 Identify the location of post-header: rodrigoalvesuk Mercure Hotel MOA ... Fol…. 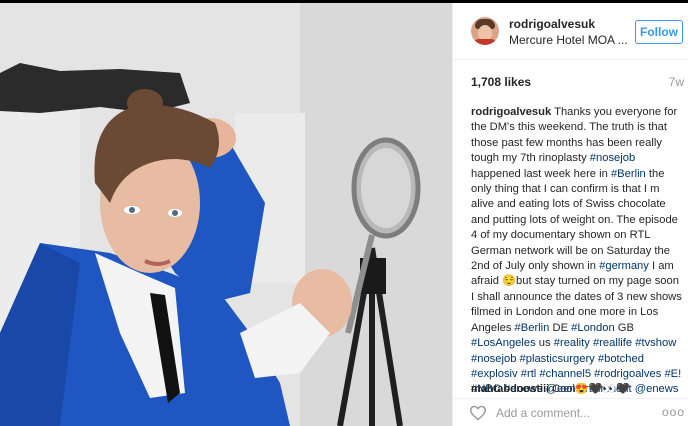
(570, 31).